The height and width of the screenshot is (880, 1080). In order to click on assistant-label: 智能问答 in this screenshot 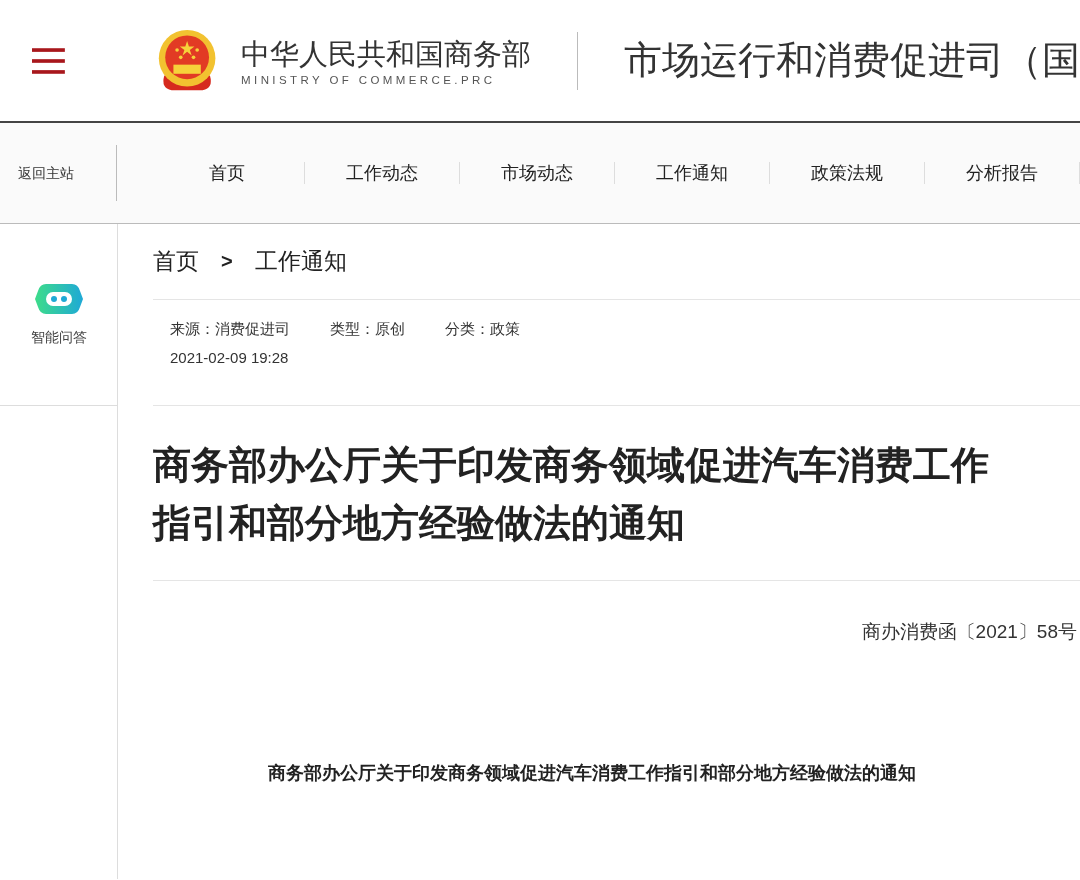, I will do `click(58, 337)`.